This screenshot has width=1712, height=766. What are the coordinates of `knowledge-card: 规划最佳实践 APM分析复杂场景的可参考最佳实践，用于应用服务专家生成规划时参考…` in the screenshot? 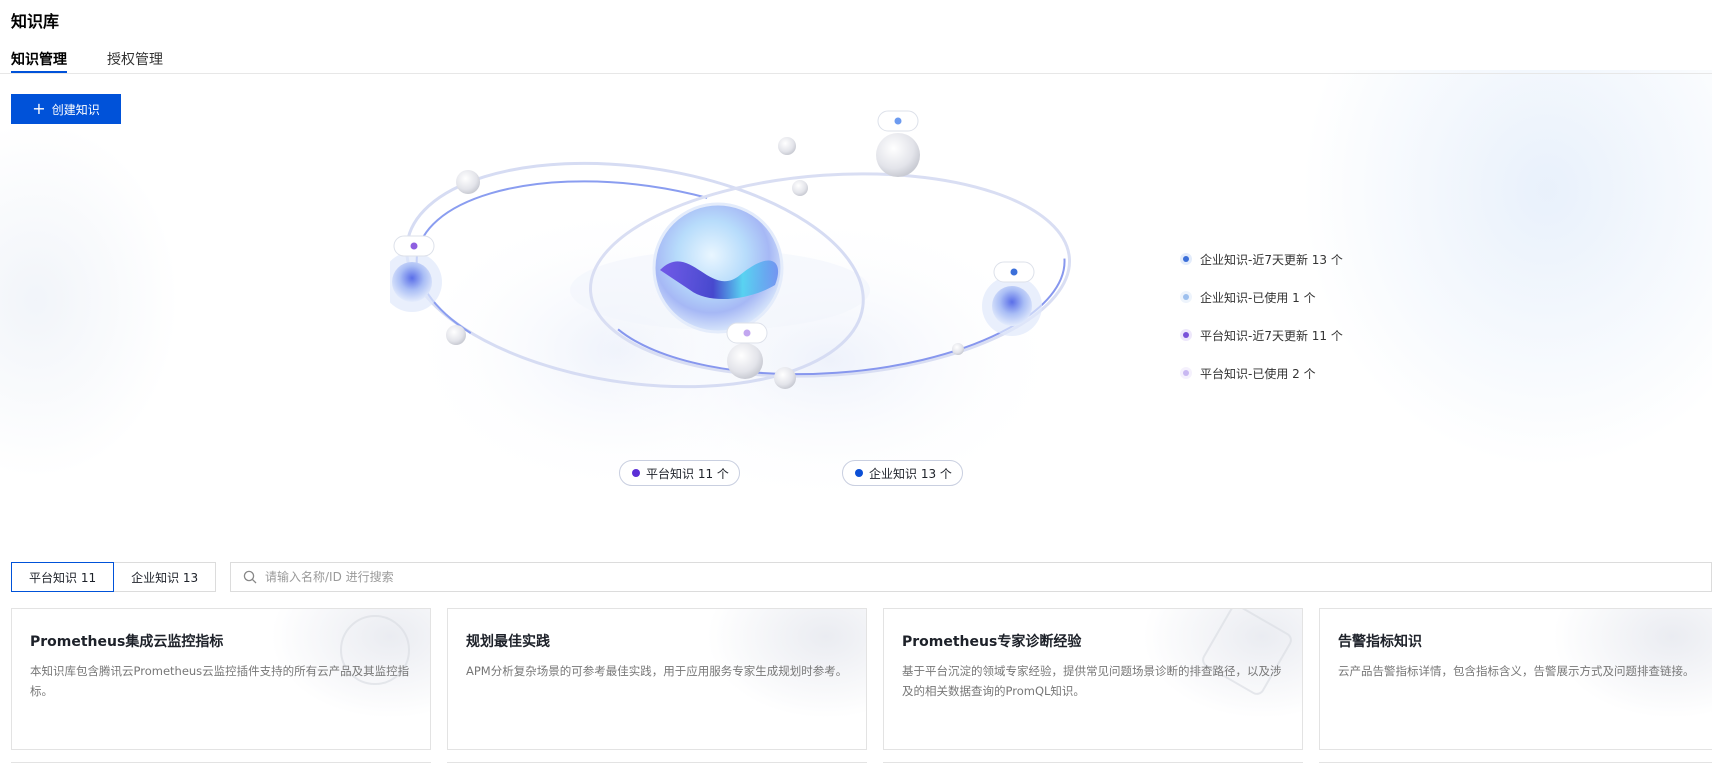 It's located at (657, 679).